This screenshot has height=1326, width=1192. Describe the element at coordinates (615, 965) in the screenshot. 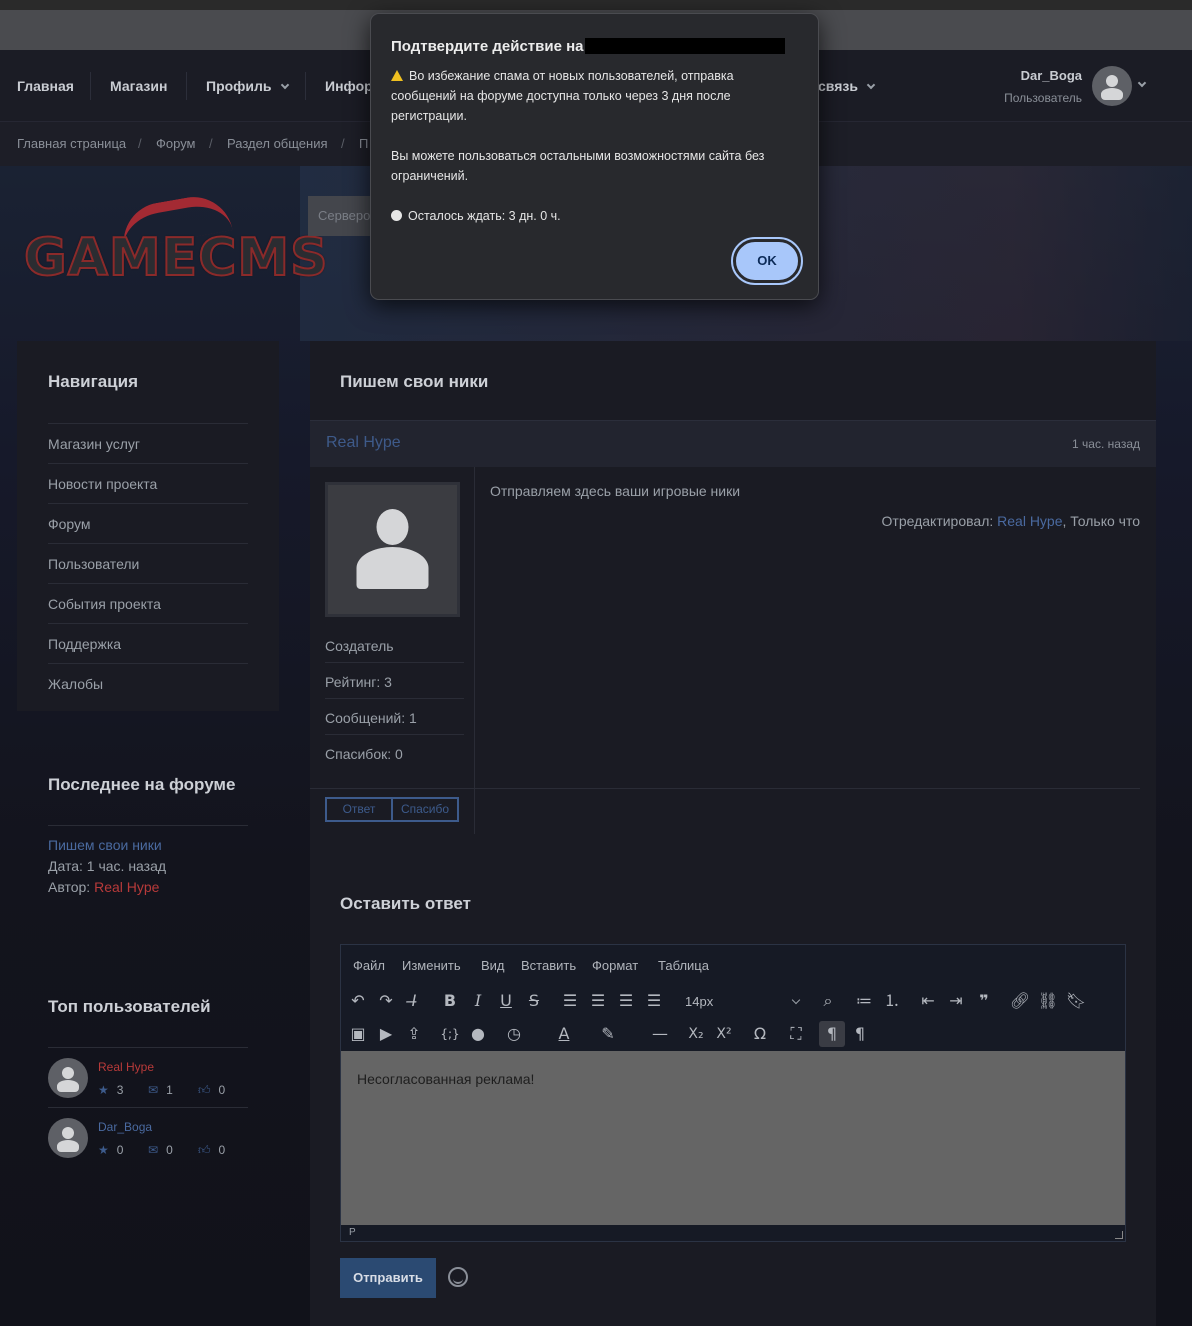

I see `menu-format: Формат` at that location.